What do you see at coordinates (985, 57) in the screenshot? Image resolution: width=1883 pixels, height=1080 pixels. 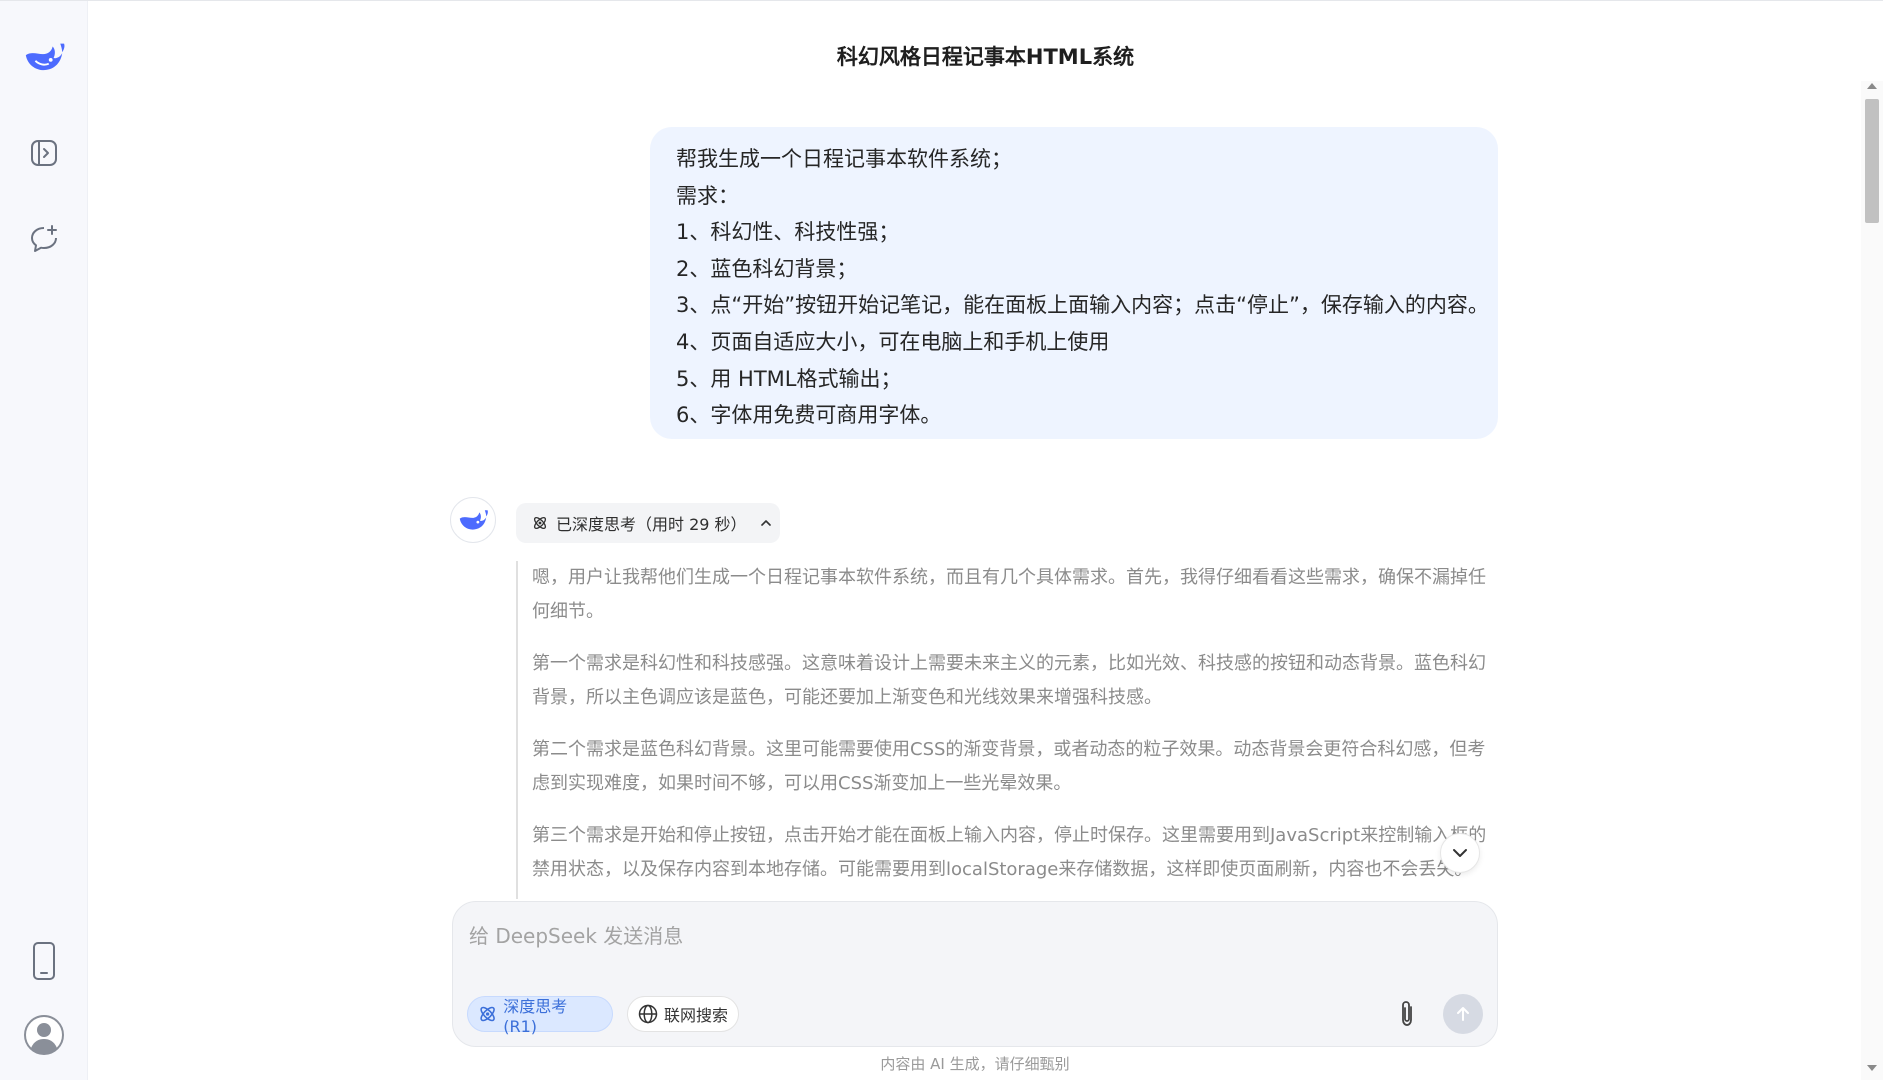 I see `conversation-title: 科幻风格日程记事本HTML系统` at bounding box center [985, 57].